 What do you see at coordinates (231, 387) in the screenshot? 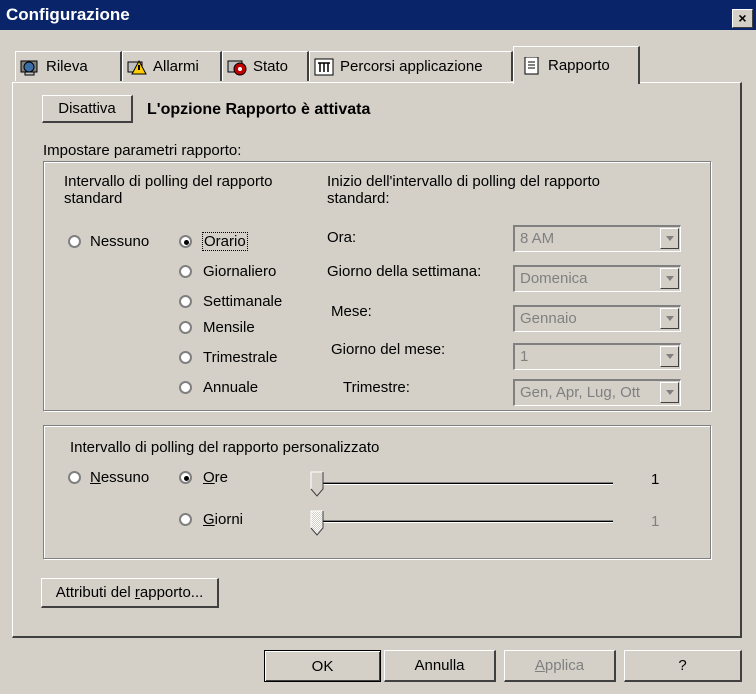
I see `radio-yearly-label: Annuale` at bounding box center [231, 387].